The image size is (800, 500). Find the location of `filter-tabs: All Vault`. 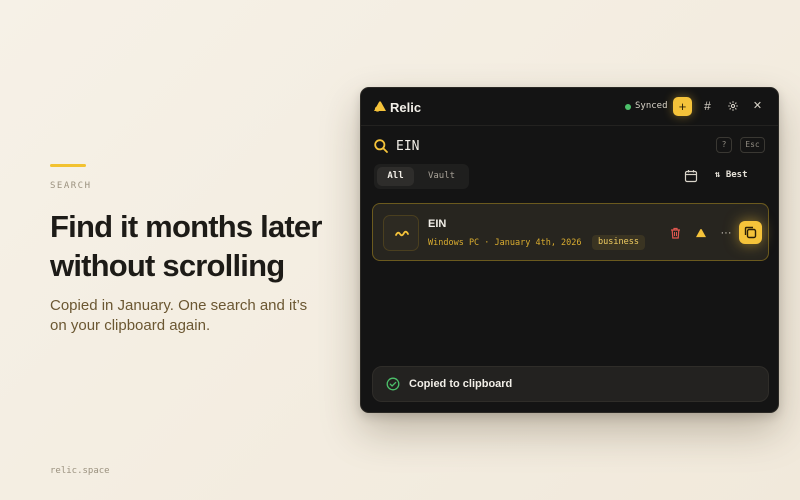

filter-tabs: All Vault is located at coordinates (421, 176).